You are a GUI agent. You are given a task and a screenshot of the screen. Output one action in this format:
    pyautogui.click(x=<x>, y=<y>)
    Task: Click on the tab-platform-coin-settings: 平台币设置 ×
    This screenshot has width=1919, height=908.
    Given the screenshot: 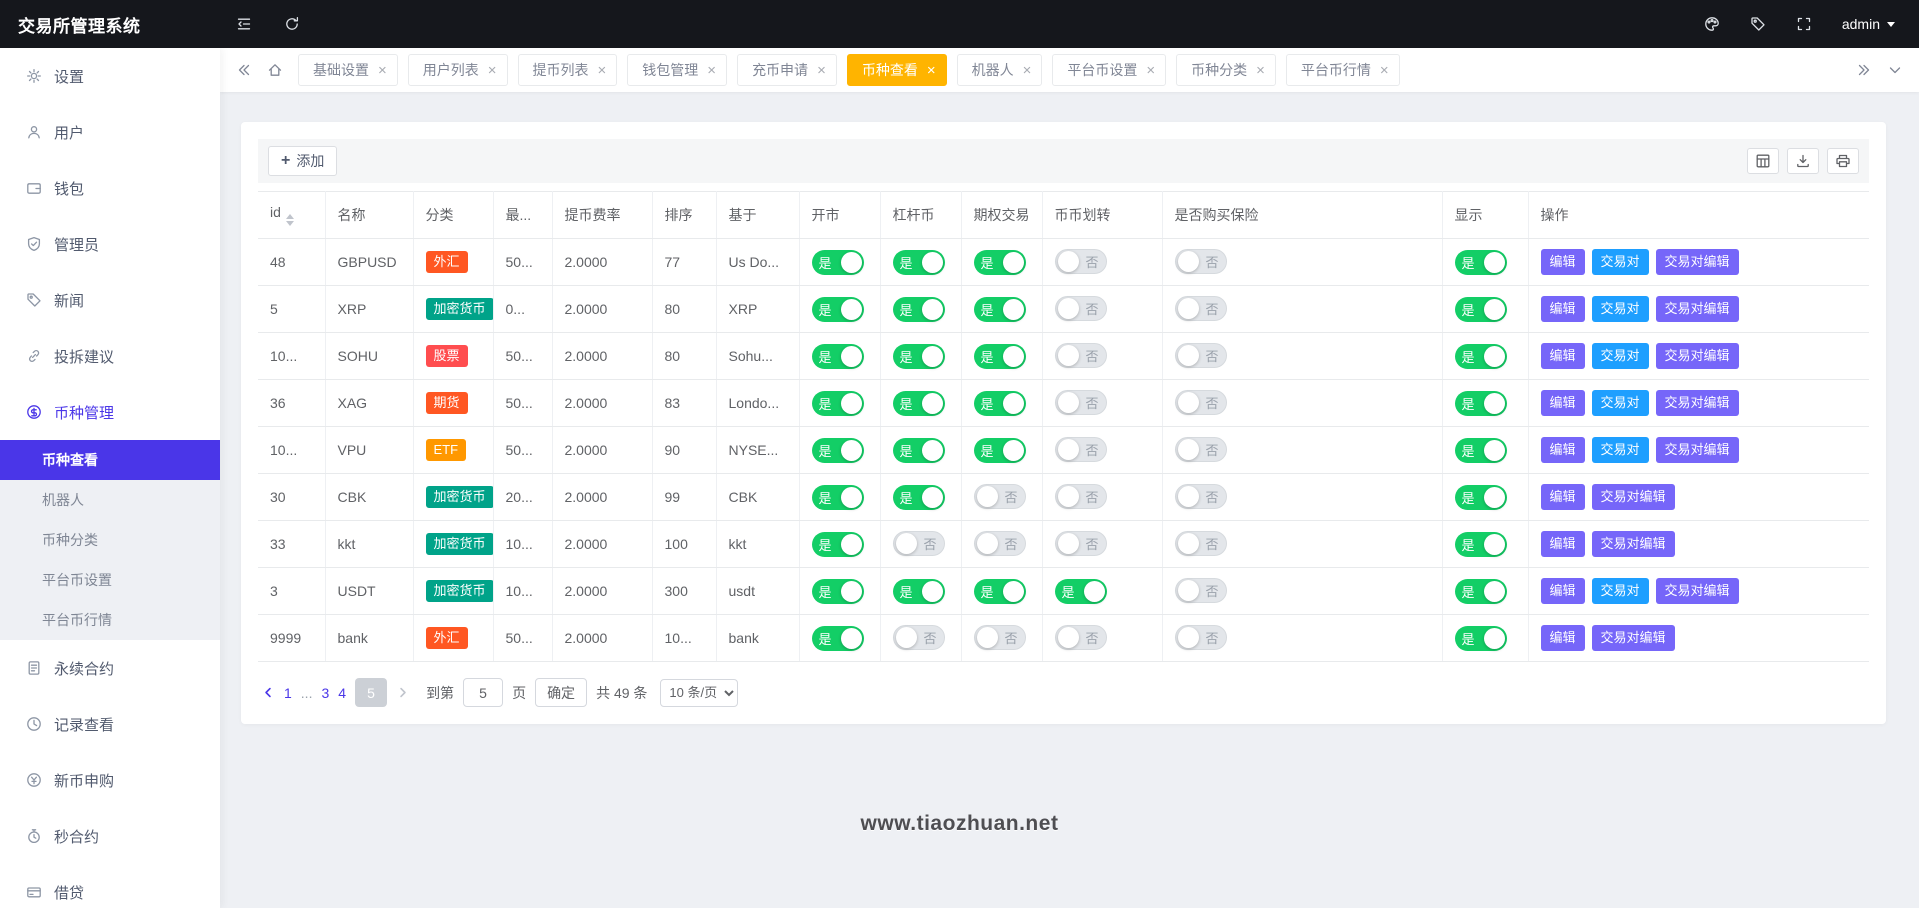 What is the action you would take?
    pyautogui.click(x=1109, y=70)
    